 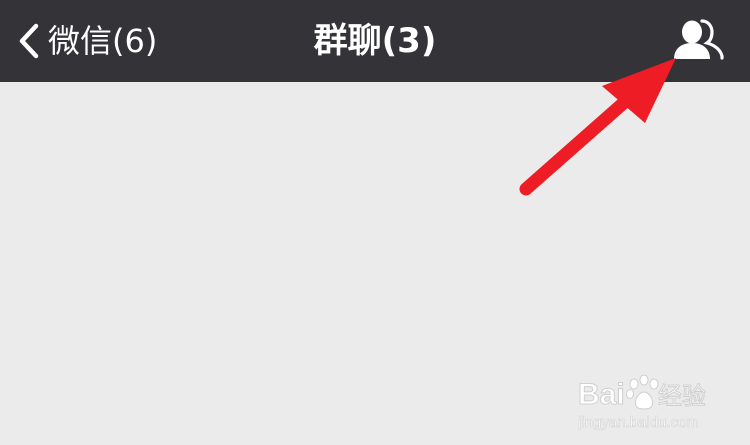 I want to click on baidu-paw-logo: Bai 经验 jingyan.baidu.com, so click(x=642, y=402).